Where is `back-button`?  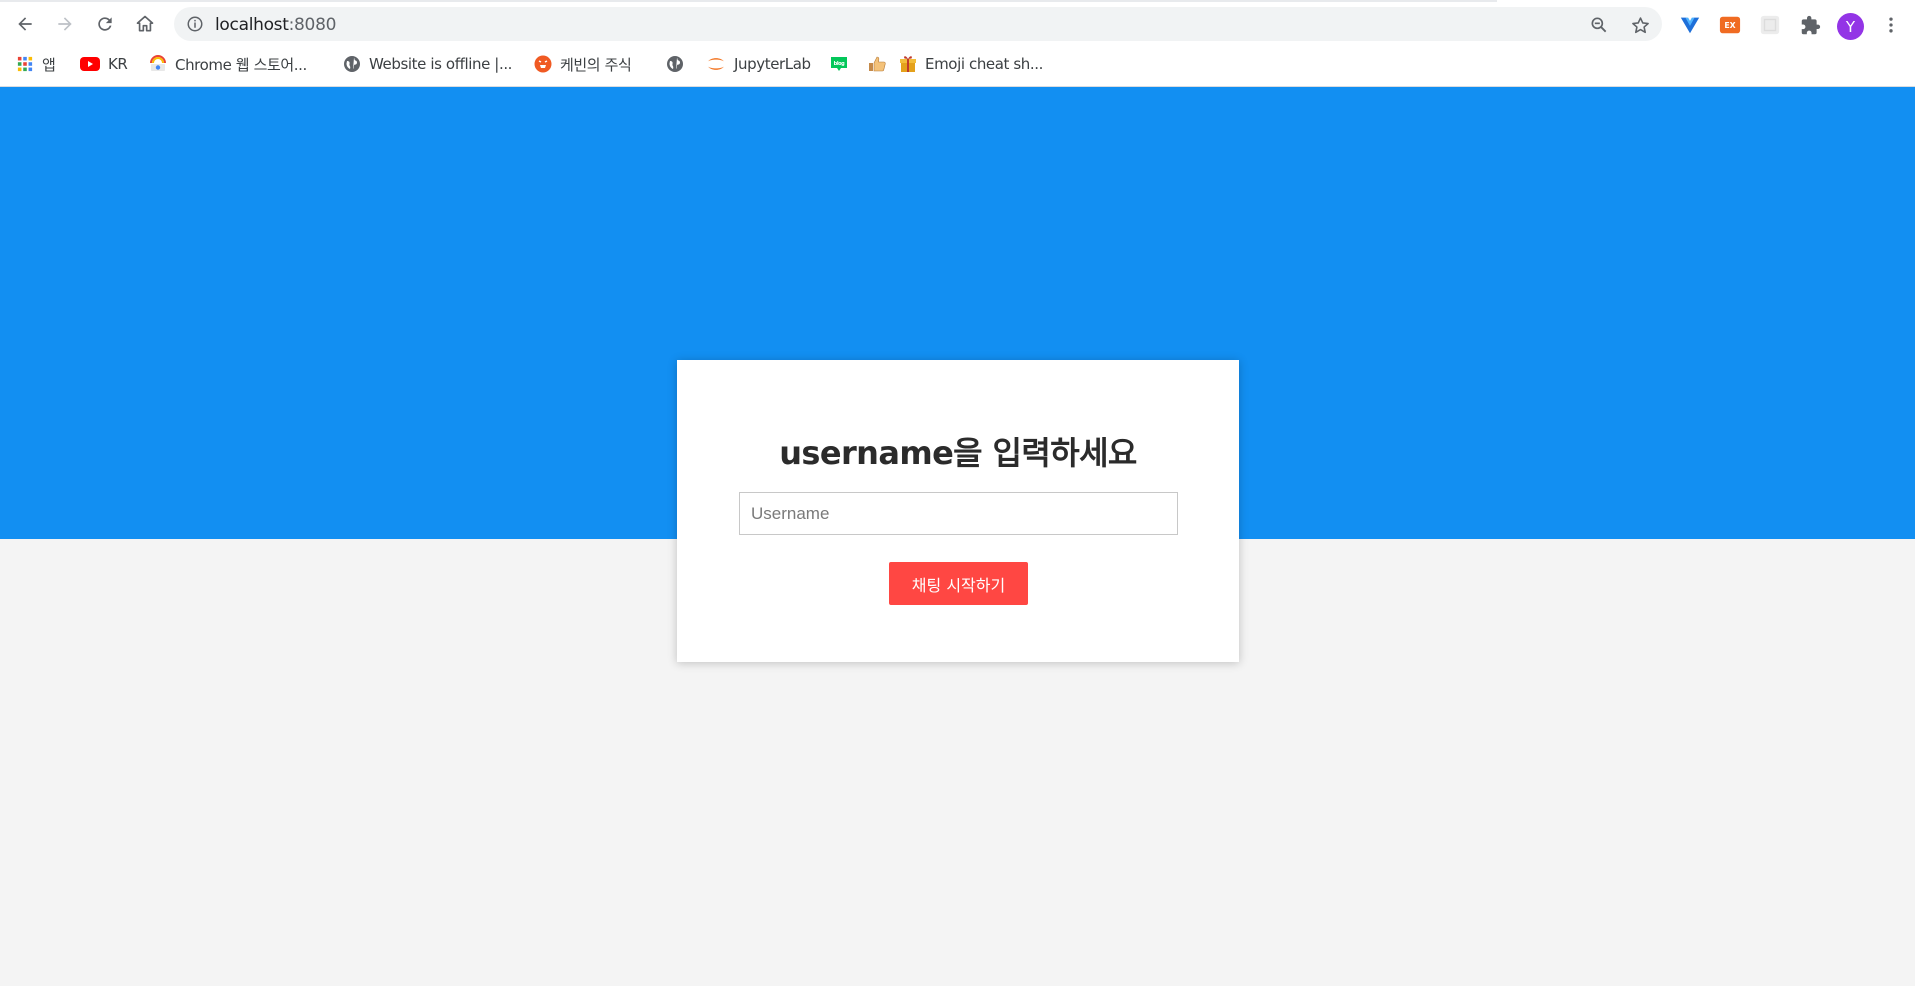 back-button is located at coordinates (25, 24).